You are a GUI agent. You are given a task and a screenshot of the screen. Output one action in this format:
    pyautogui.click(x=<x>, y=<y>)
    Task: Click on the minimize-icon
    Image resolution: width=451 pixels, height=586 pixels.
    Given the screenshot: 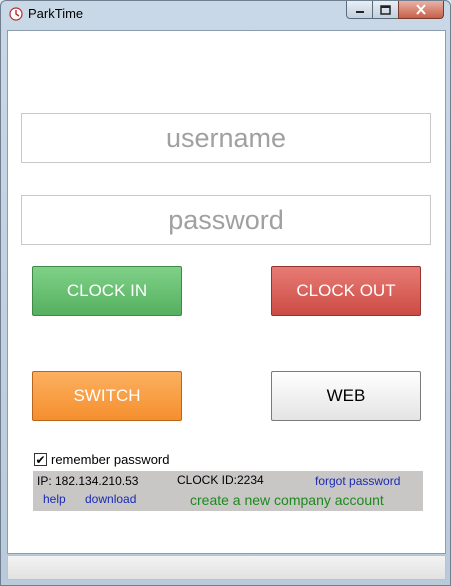 What is the action you would take?
    pyautogui.click(x=359, y=11)
    